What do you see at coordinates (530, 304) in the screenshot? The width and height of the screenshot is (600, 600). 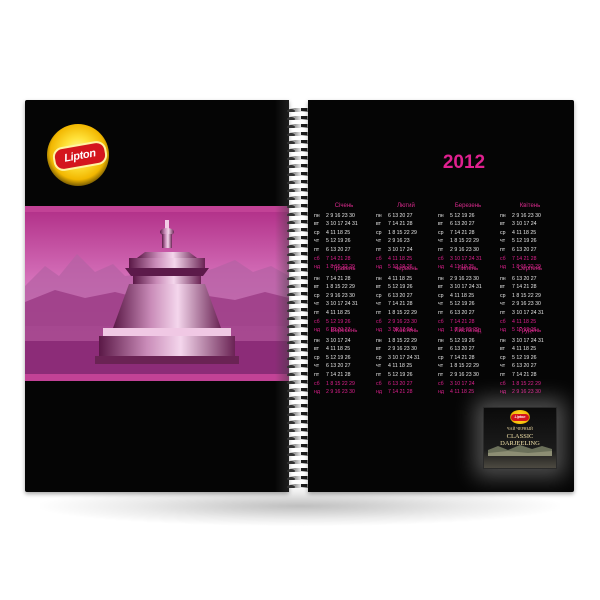 I see `week-row: чт 2 9 16 23 30` at bounding box center [530, 304].